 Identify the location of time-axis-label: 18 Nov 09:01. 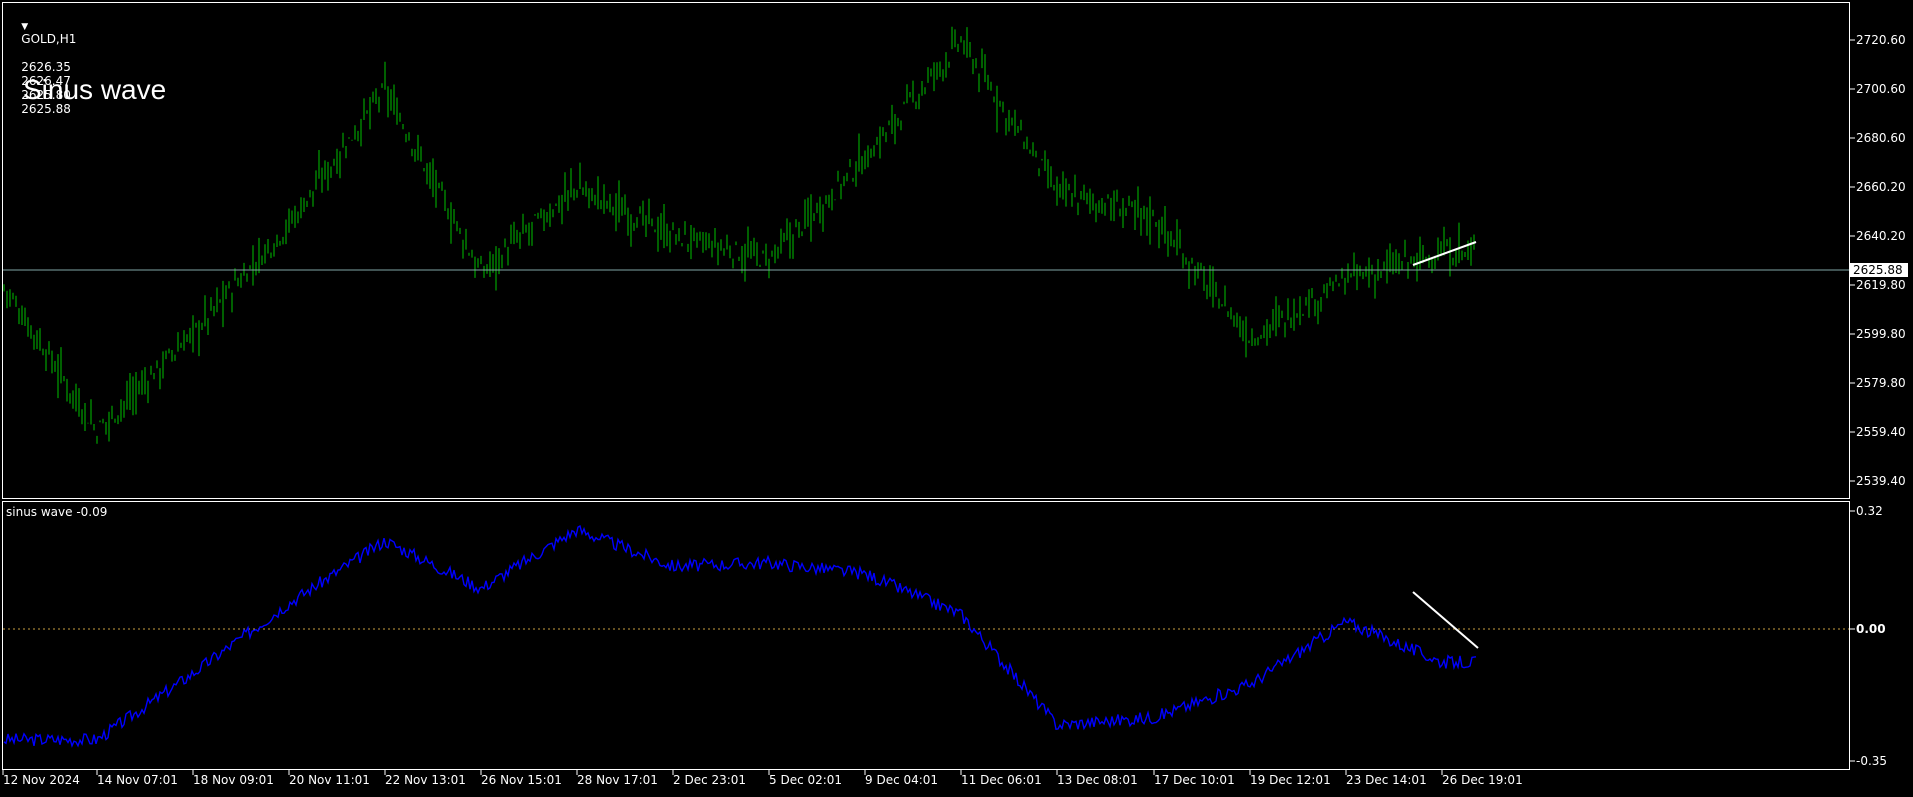
(233, 780).